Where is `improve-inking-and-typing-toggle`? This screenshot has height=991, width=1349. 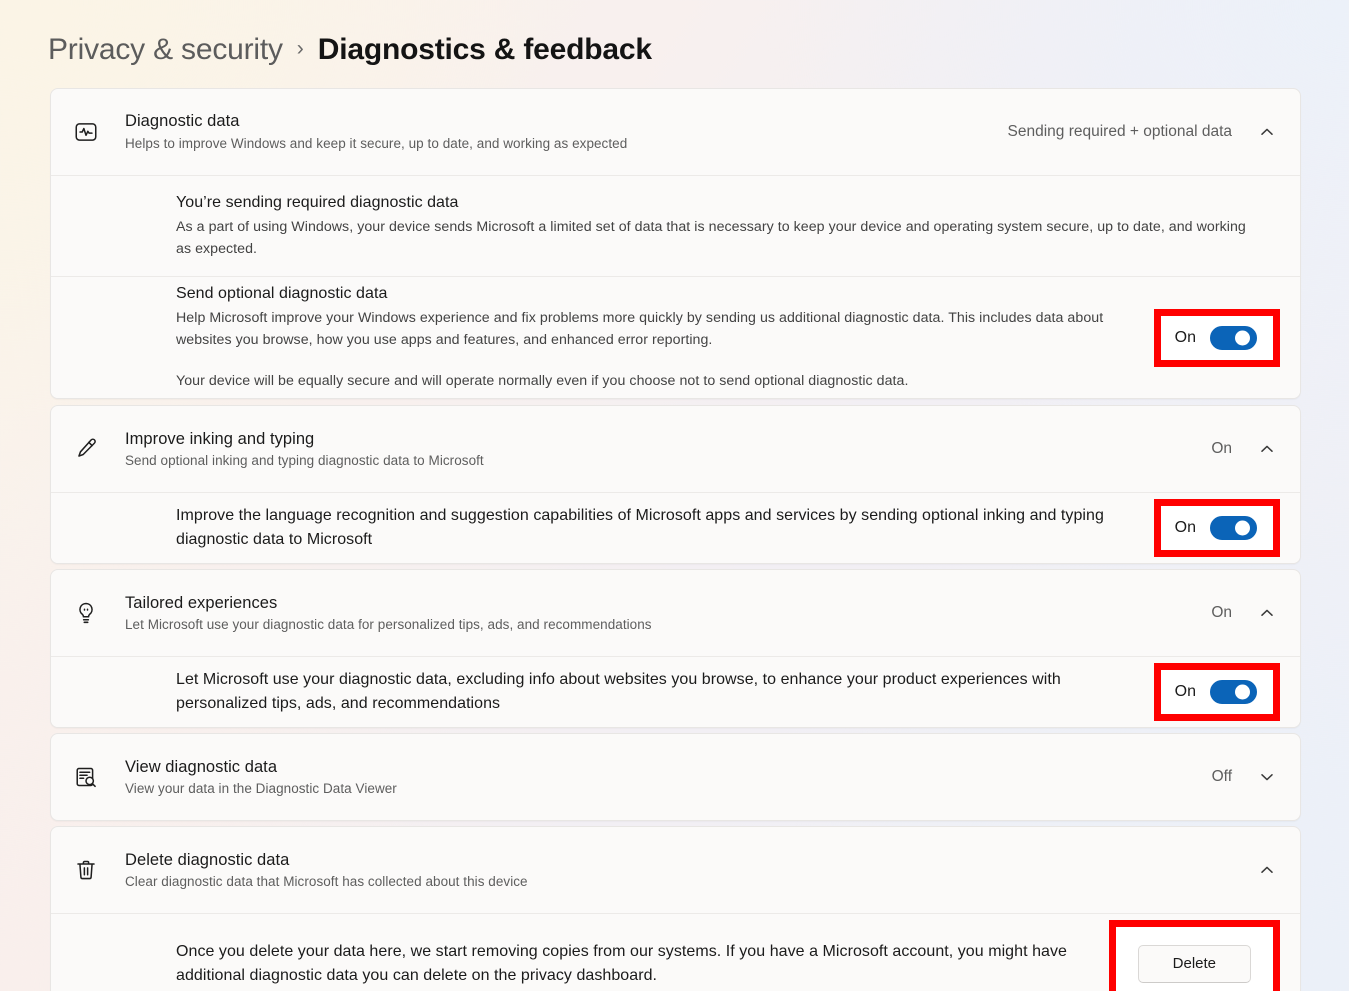
improve-inking-and-typing-toggle is located at coordinates (1233, 528).